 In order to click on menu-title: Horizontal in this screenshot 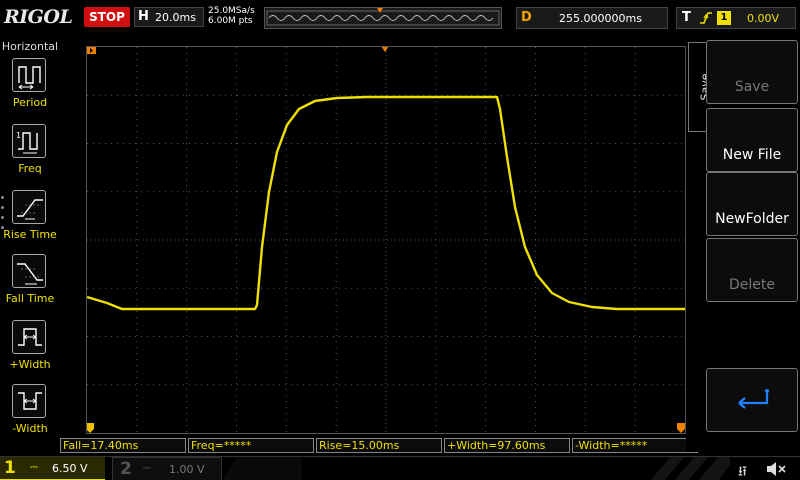, I will do `click(30, 46)`.